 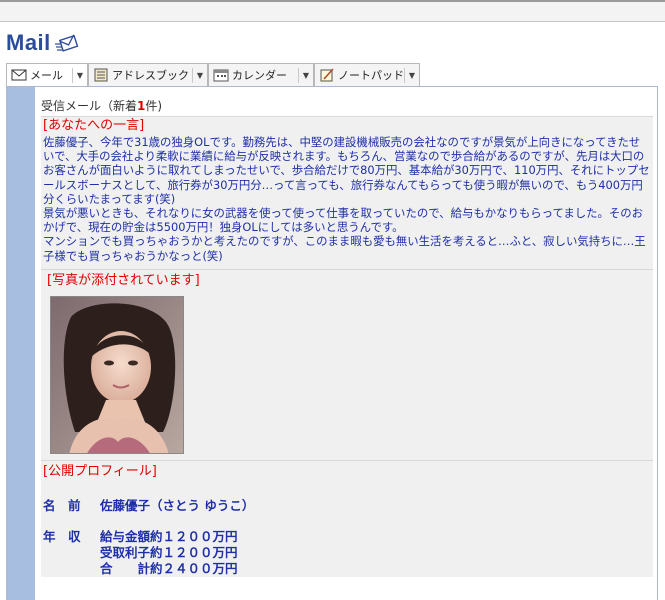 I want to click on tab-notepad: ノートパッド ▼, so click(x=367, y=74).